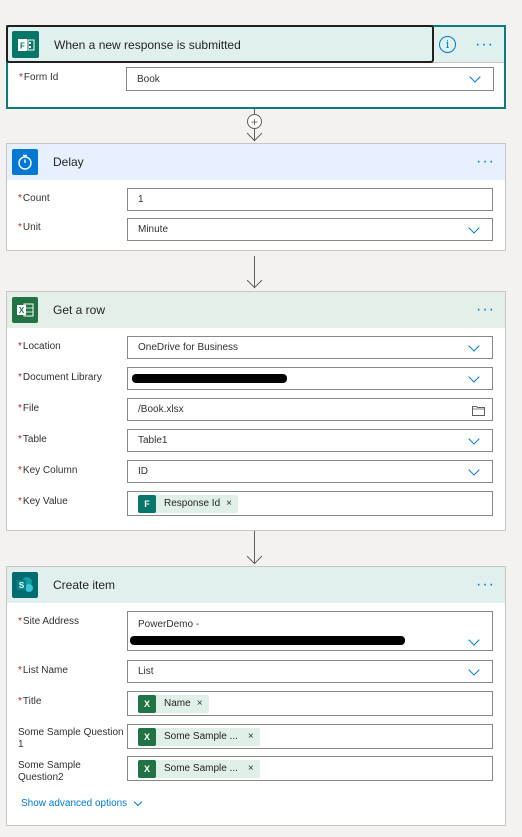  I want to click on sharepoint-icon: S, so click(25, 585).